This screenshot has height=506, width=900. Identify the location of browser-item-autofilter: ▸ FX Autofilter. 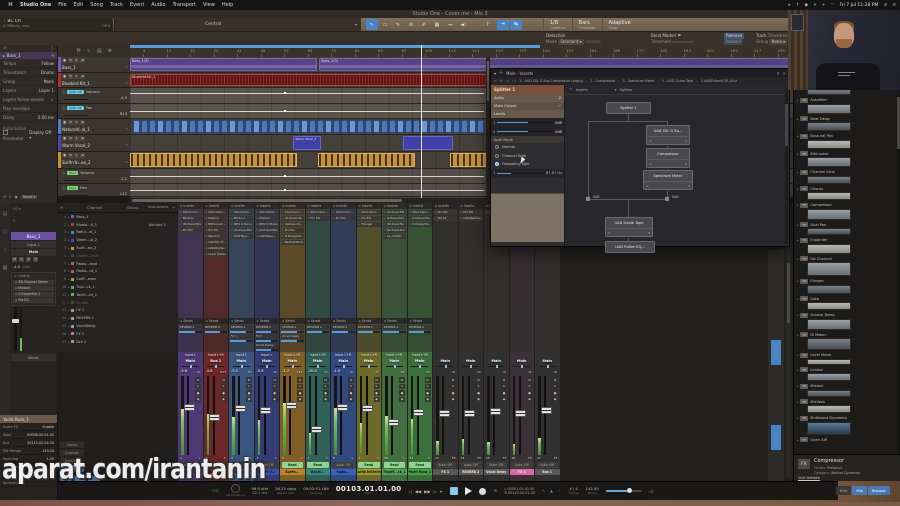
(847, 100).